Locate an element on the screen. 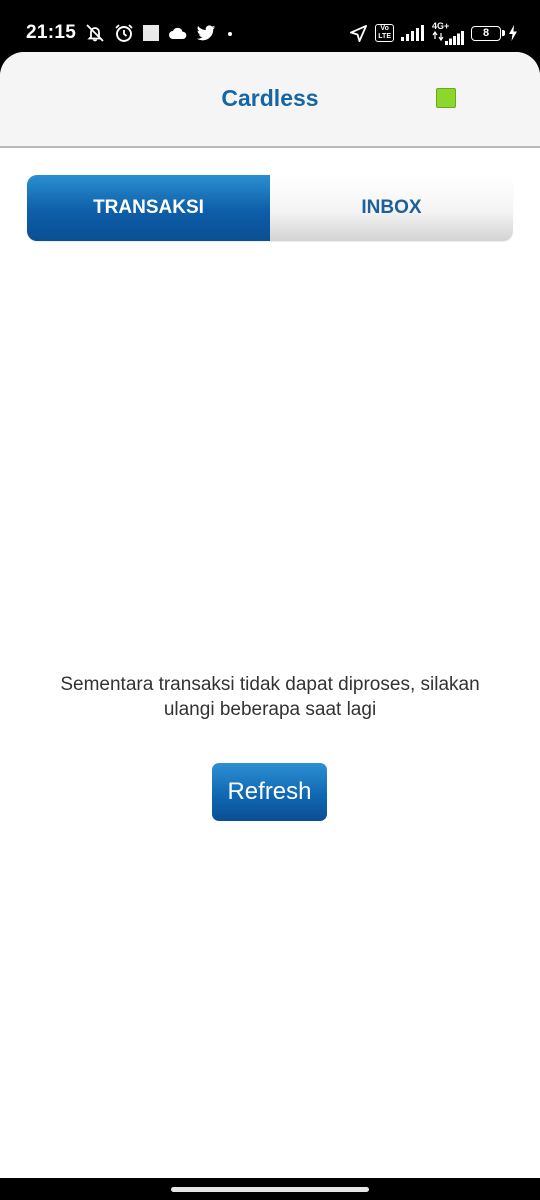 The height and width of the screenshot is (1200, 540). charging-icon is located at coordinates (513, 33).